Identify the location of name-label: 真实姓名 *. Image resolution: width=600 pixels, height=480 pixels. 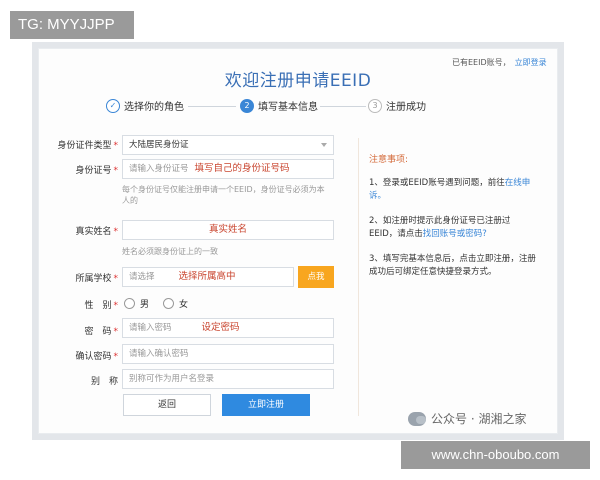
(96, 232).